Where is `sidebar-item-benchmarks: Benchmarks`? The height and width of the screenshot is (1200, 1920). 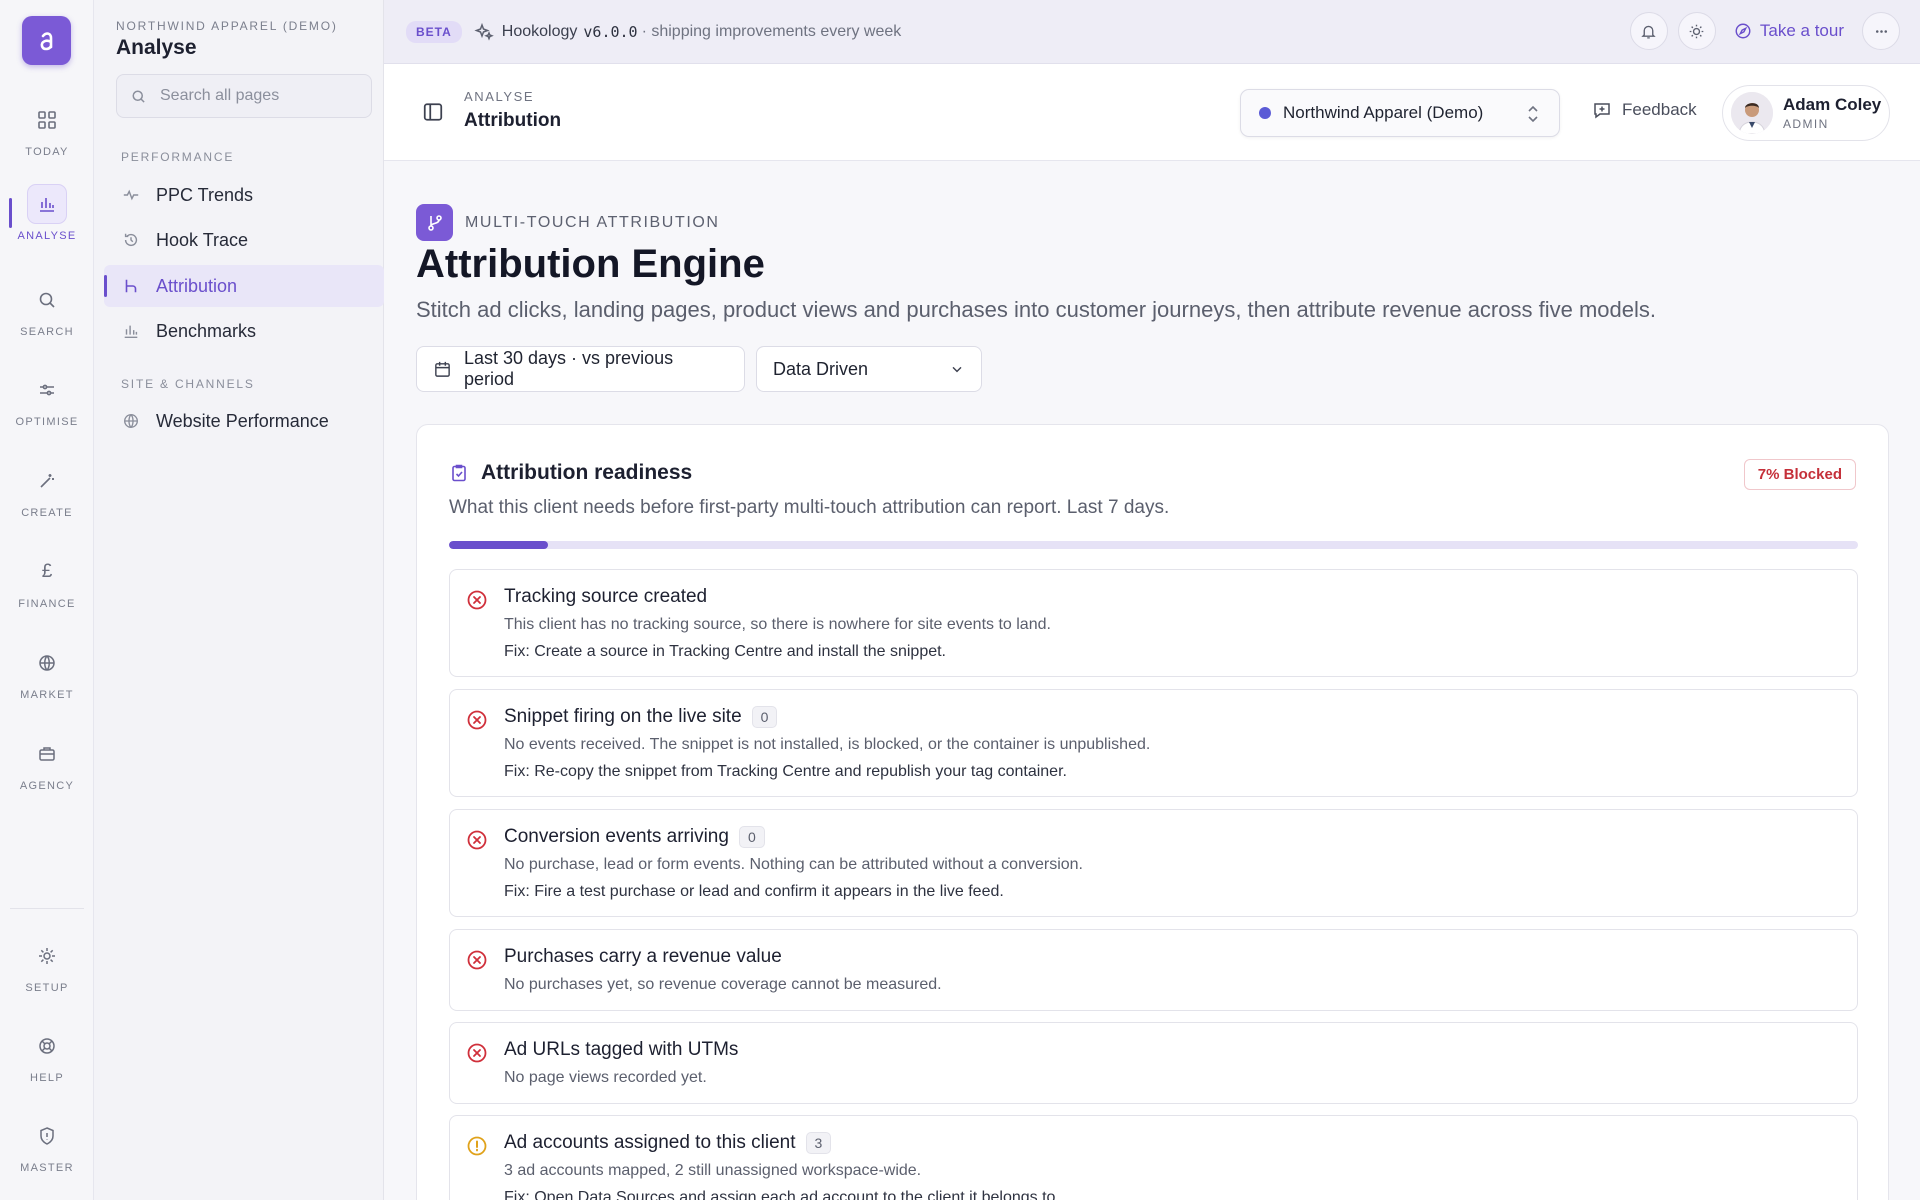 sidebar-item-benchmarks: Benchmarks is located at coordinates (244, 331).